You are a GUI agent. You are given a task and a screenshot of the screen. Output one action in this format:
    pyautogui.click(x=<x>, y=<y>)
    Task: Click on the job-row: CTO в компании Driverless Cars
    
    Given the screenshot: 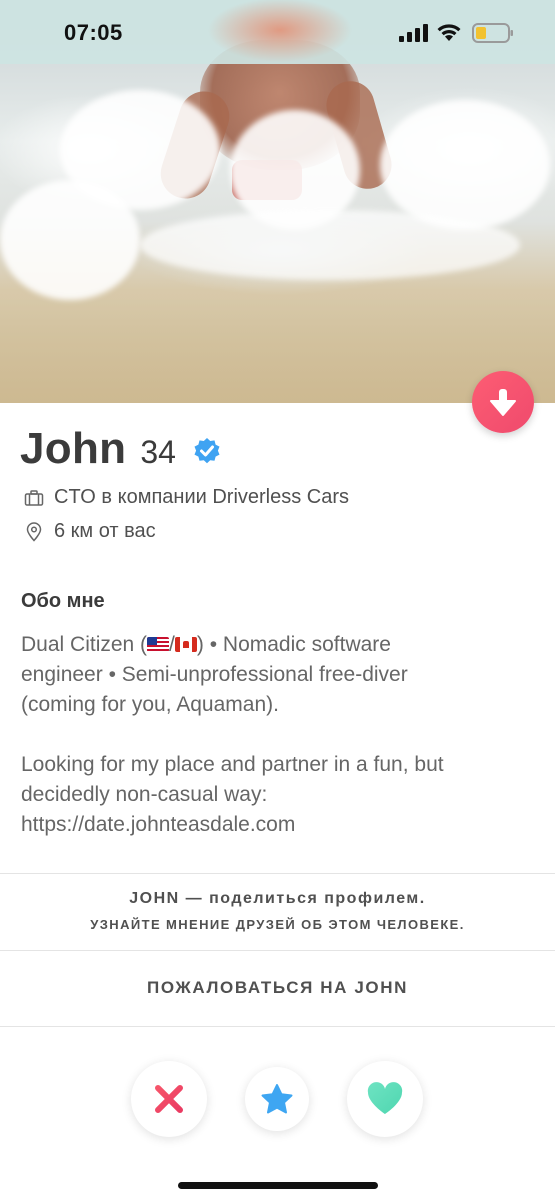 What is the action you would take?
    pyautogui.click(x=186, y=497)
    